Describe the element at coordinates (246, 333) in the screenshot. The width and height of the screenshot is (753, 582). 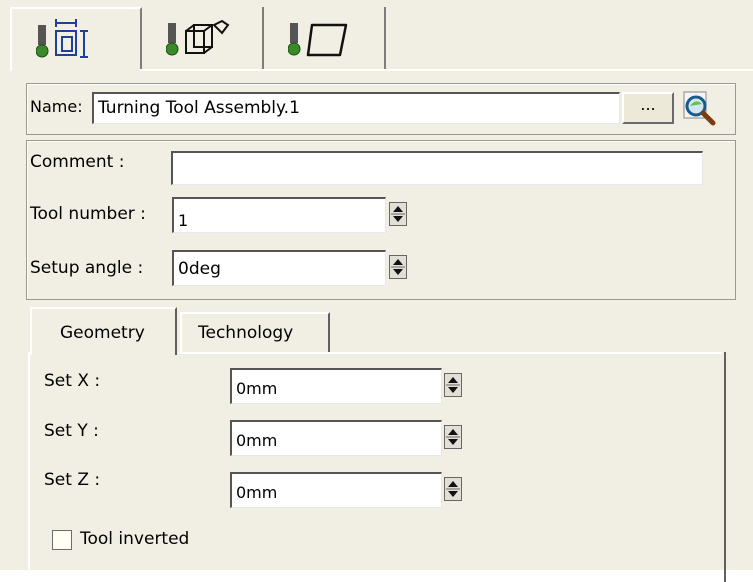
I see `tab-technology-label: Technology` at that location.